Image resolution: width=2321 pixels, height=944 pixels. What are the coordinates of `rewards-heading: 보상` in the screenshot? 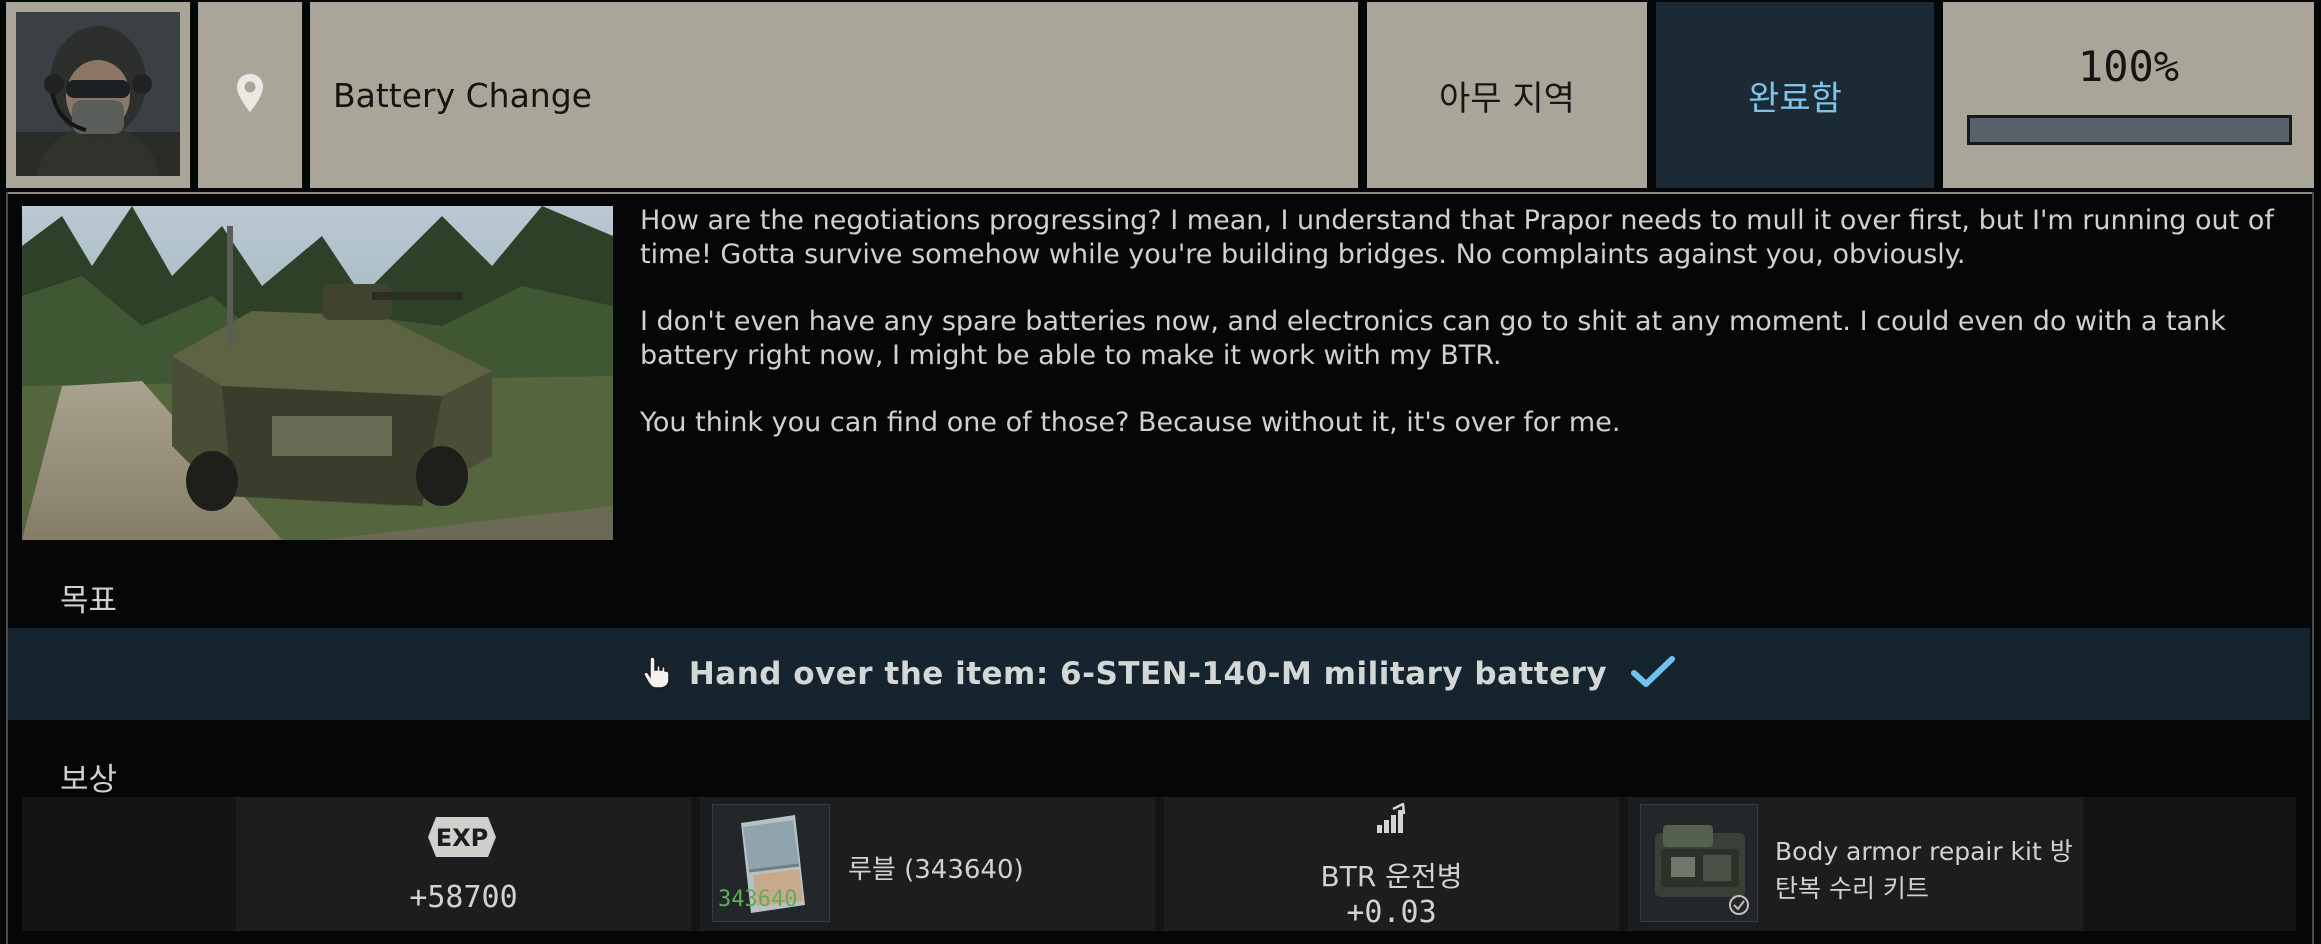 It's located at (89, 780).